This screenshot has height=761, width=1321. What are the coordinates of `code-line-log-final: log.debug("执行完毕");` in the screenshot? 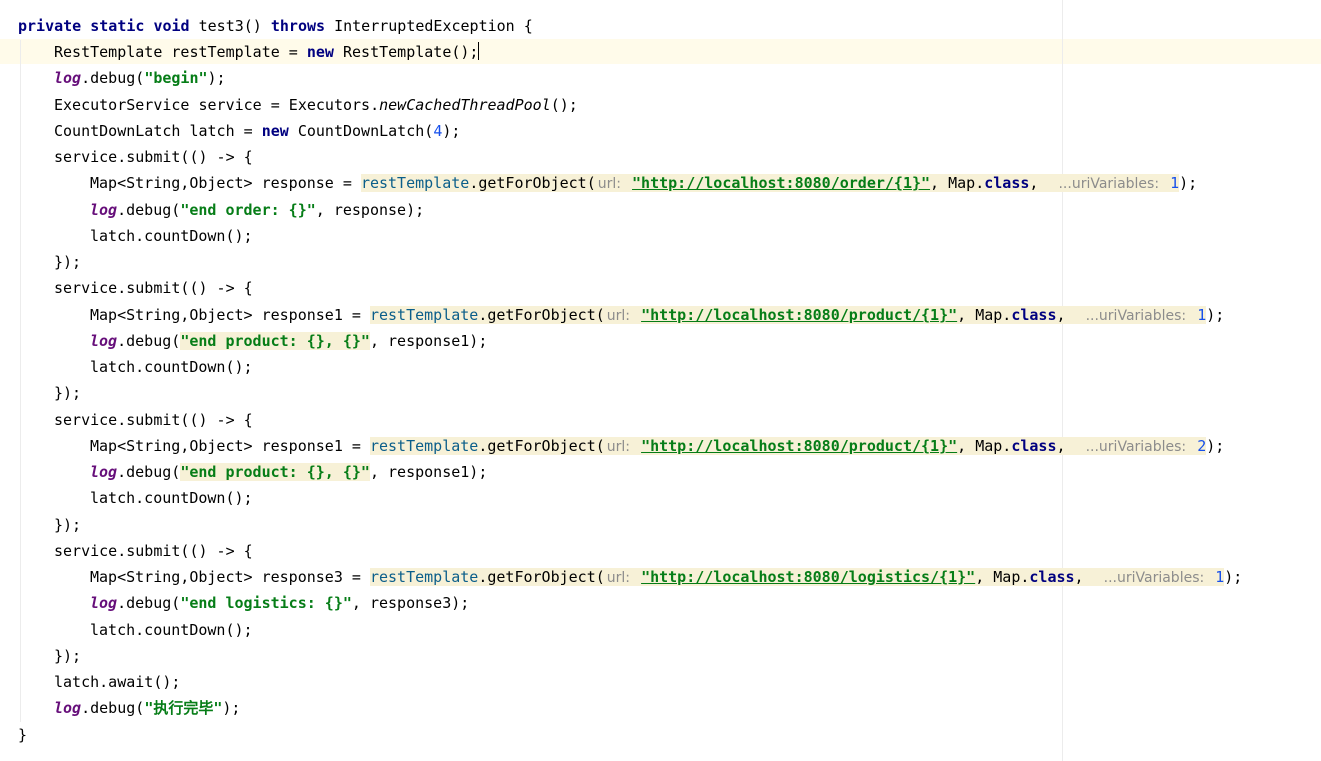 It's located at (147, 708).